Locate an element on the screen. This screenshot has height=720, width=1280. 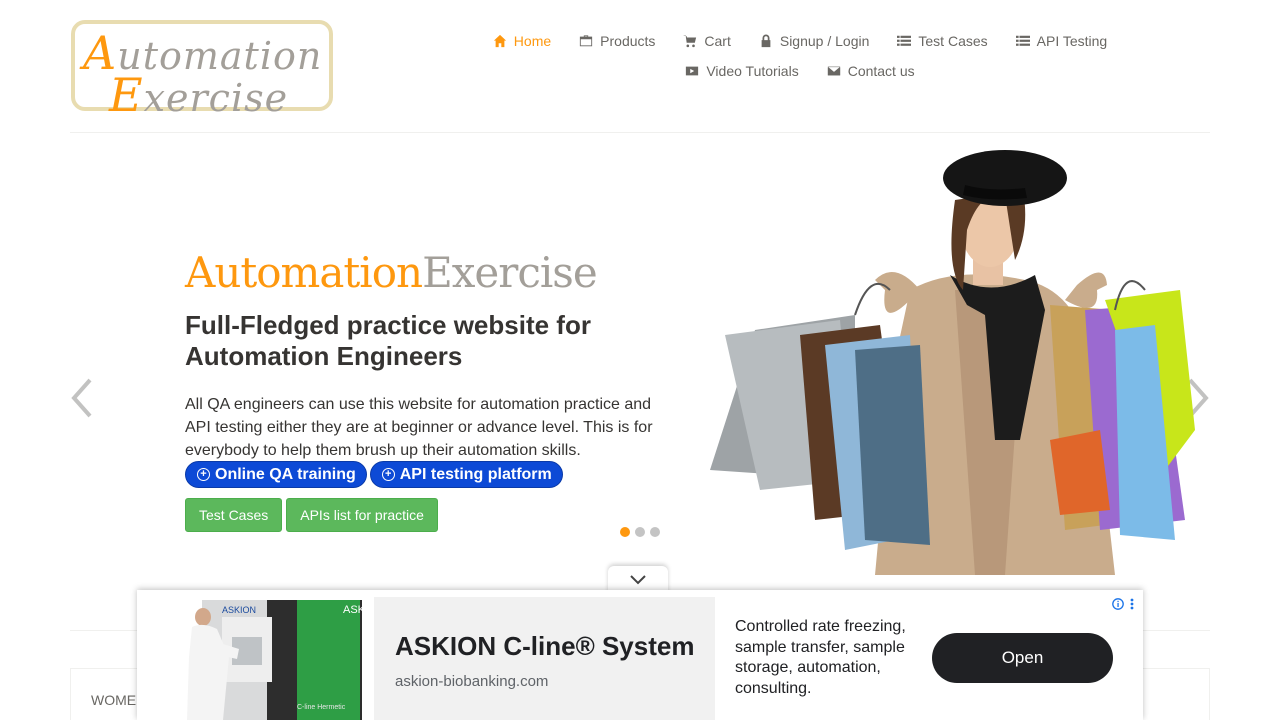
youtube-icon is located at coordinates (692, 71).